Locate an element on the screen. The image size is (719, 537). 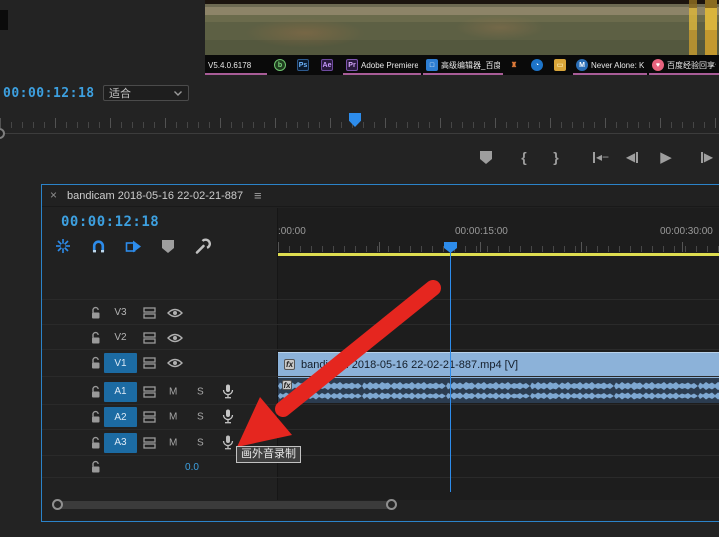
taskbar-icon-pointer: ♜ is located at coordinates (514, 65).